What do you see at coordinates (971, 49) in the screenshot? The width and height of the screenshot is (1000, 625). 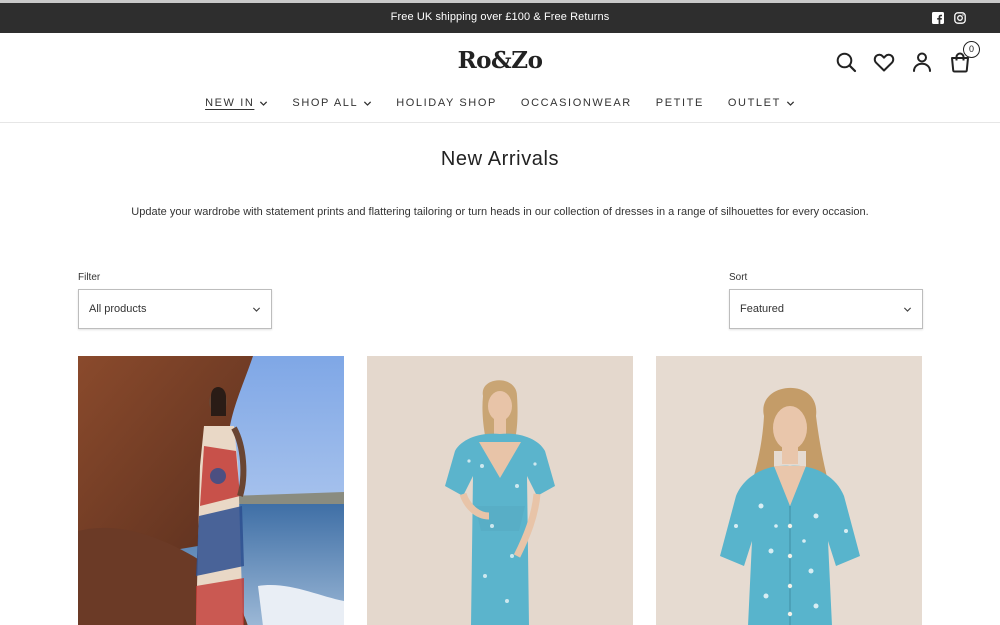 I see `cart-count-badge: 0` at bounding box center [971, 49].